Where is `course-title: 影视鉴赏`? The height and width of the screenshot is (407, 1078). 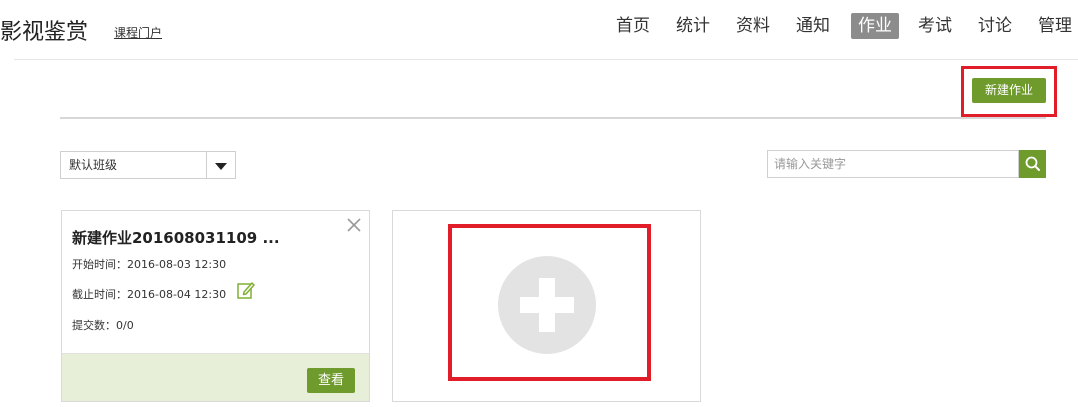 course-title: 影视鉴赏 is located at coordinates (44, 32).